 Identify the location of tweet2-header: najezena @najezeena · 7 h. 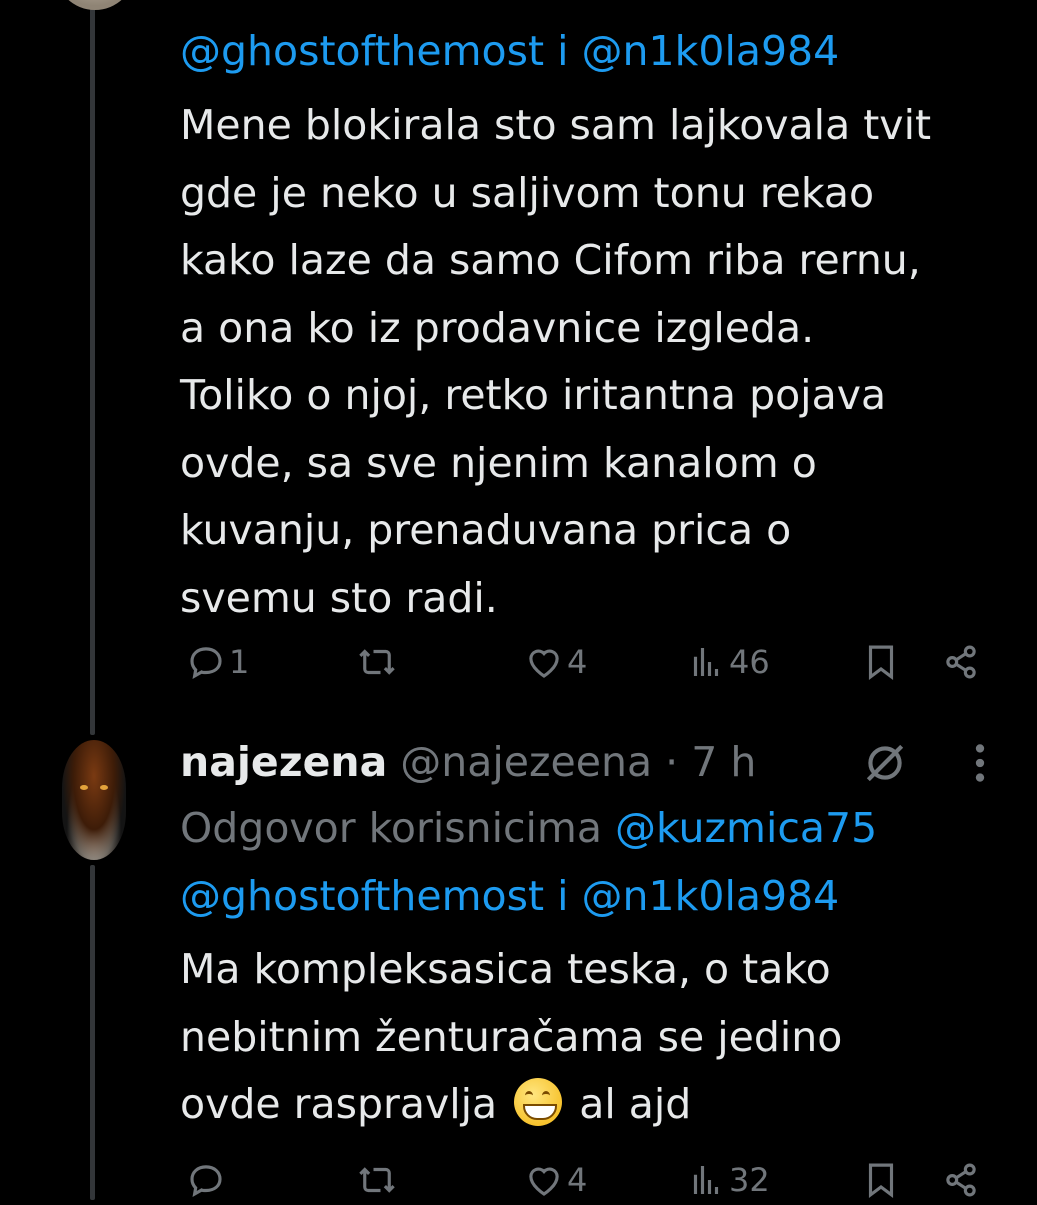
(468, 762).